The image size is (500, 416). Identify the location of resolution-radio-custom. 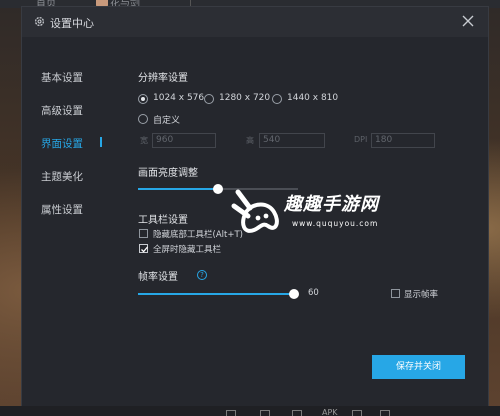
(143, 119).